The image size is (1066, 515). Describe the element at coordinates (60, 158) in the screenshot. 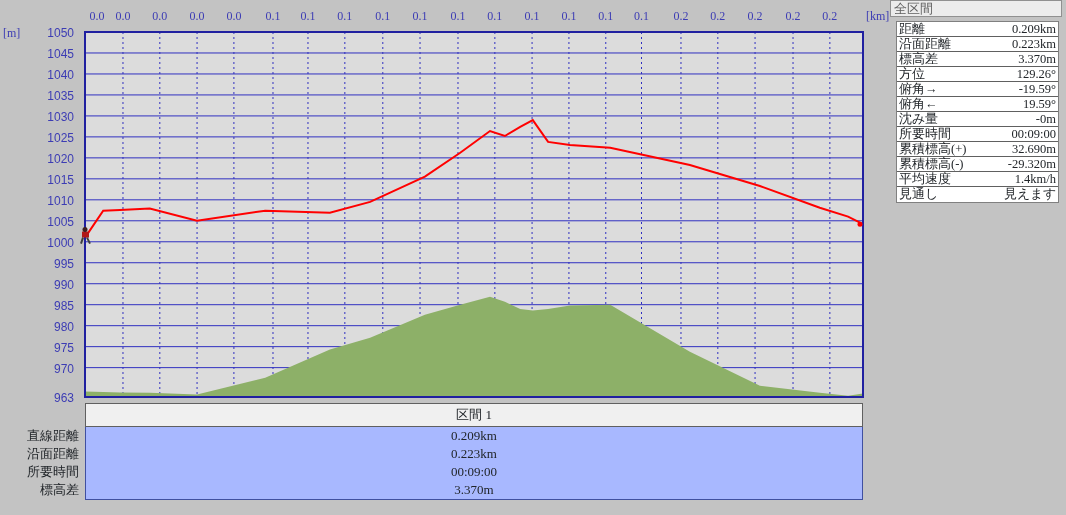

I see `y-tick-label: 1020` at that location.